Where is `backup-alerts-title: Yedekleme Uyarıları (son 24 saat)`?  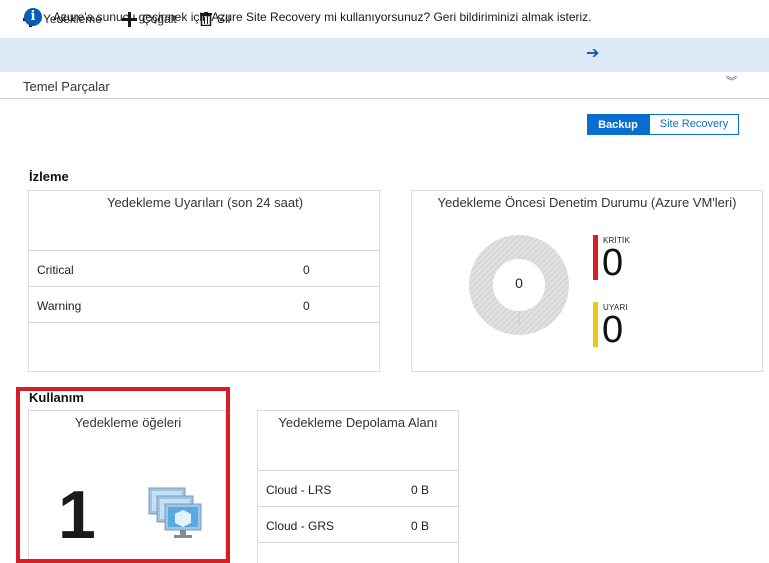
backup-alerts-title: Yedekleme Uyarıları (son 24 saat) is located at coordinates (205, 202).